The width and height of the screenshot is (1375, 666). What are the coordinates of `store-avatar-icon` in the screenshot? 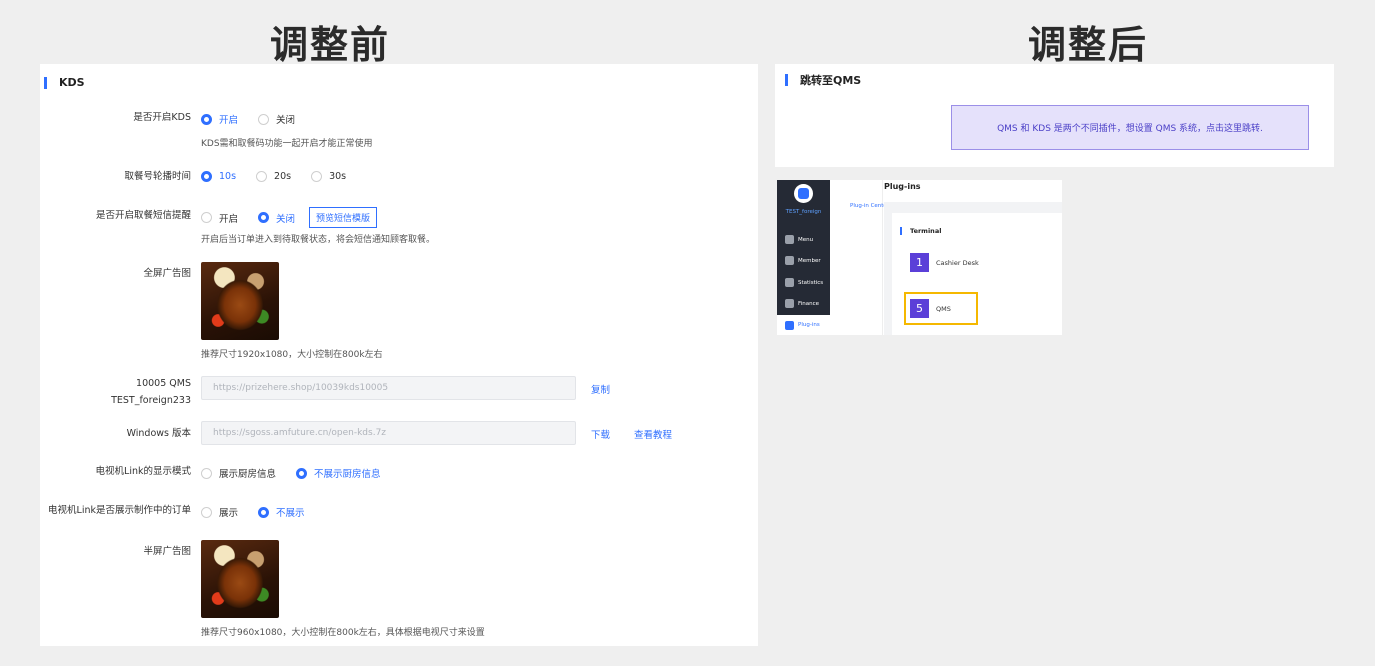 It's located at (803, 193).